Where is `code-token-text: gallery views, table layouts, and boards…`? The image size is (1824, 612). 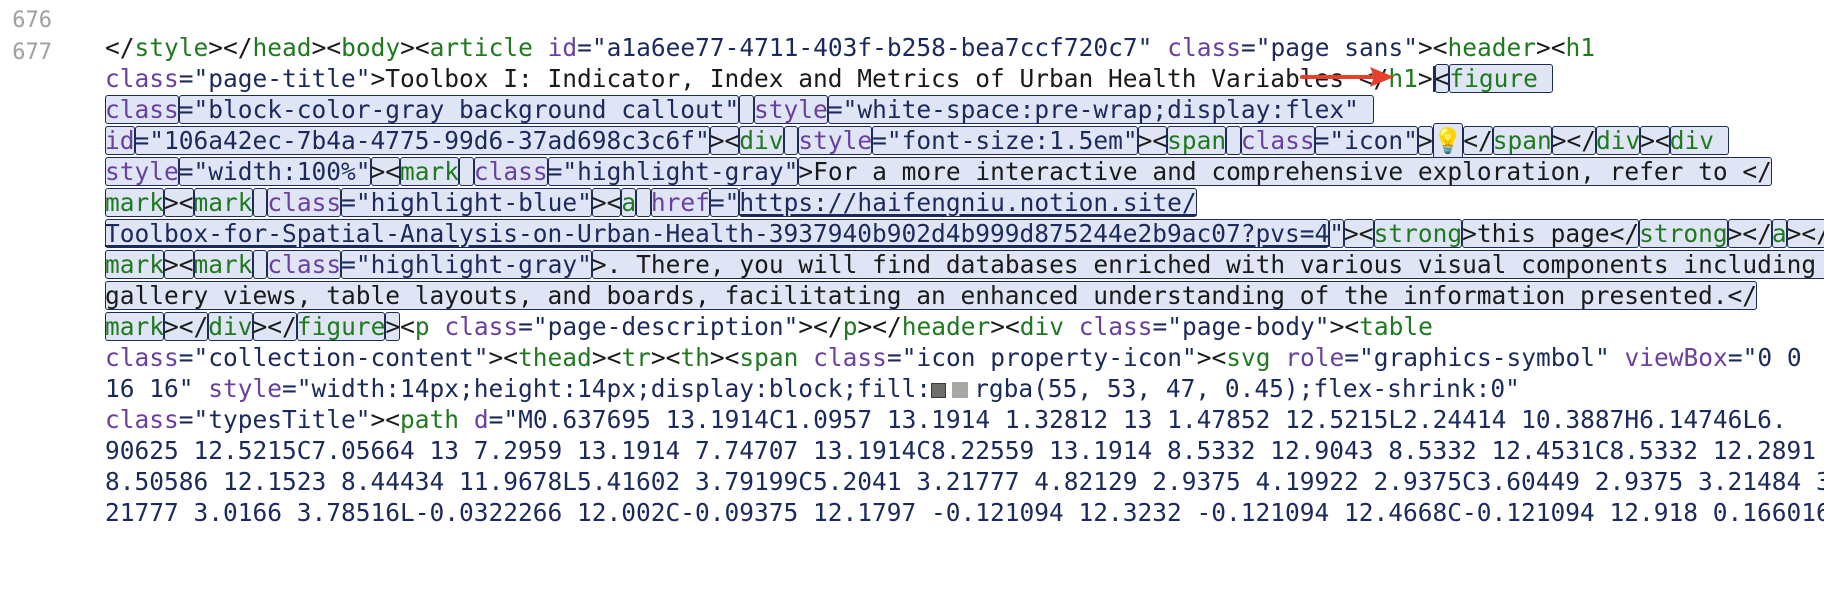 code-token-text: gallery views, table layouts, and boards… is located at coordinates (931, 295).